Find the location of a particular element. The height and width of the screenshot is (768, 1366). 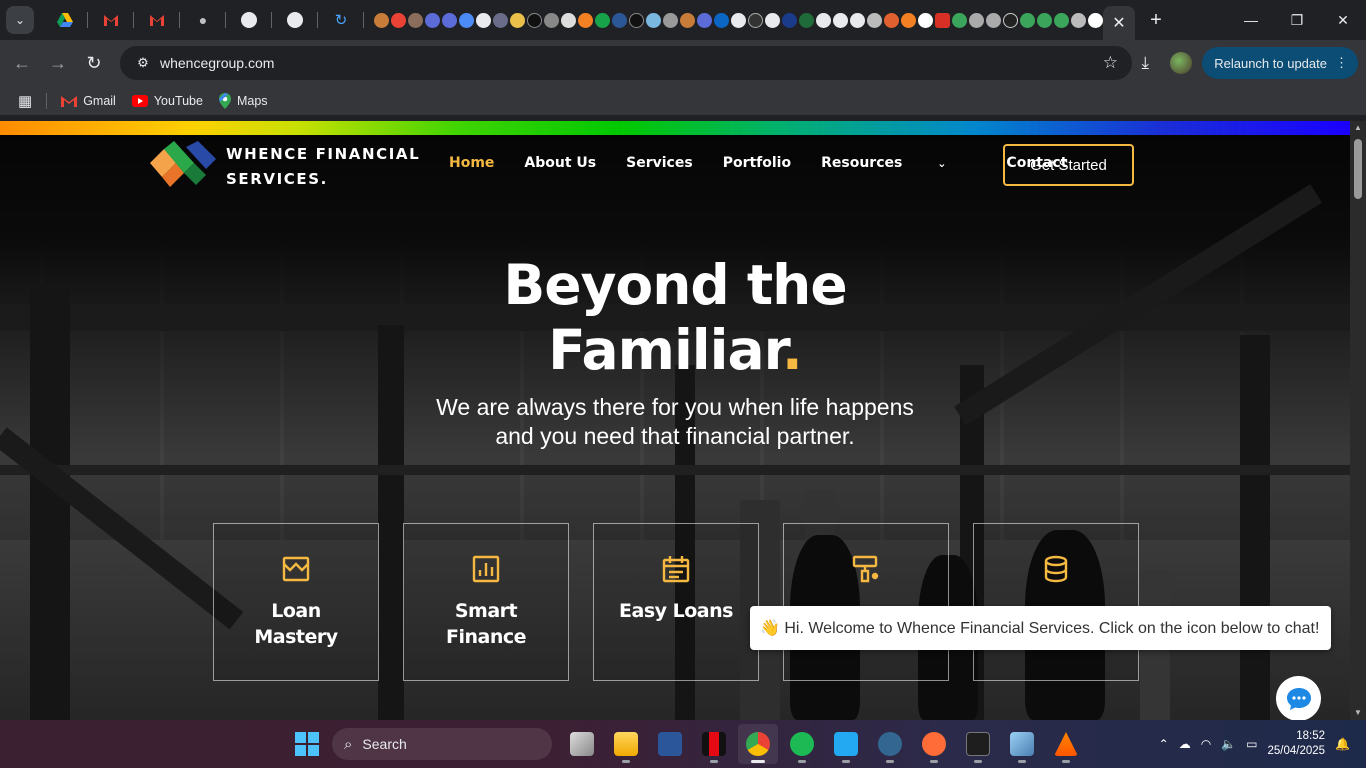

scroll-up-icon: ▲ is located at coordinates (1358, 128).